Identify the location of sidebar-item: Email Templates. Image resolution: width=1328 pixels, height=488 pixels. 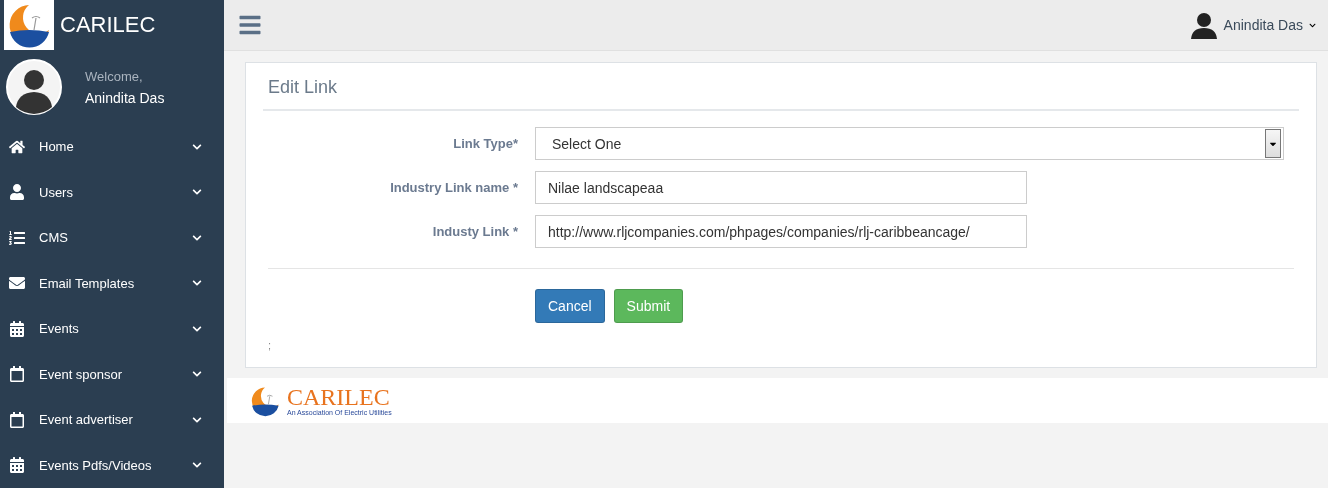
(112, 283).